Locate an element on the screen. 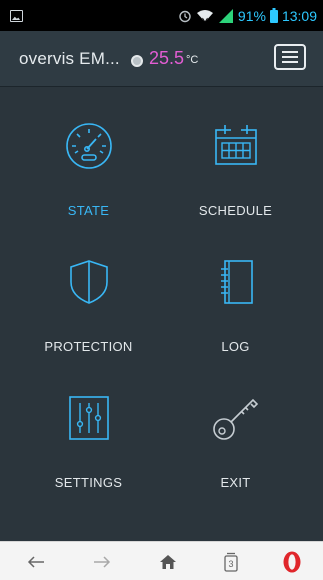 This screenshot has width=323, height=580. tile-label: STATE is located at coordinates (88, 210).